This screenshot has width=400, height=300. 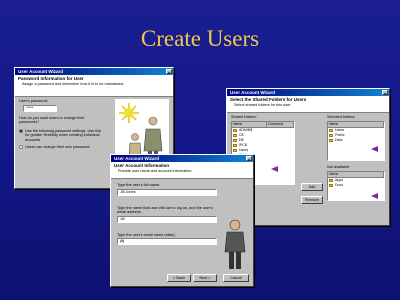 What do you see at coordinates (33, 101) in the screenshot?
I see `password-label: User's password:` at bounding box center [33, 101].